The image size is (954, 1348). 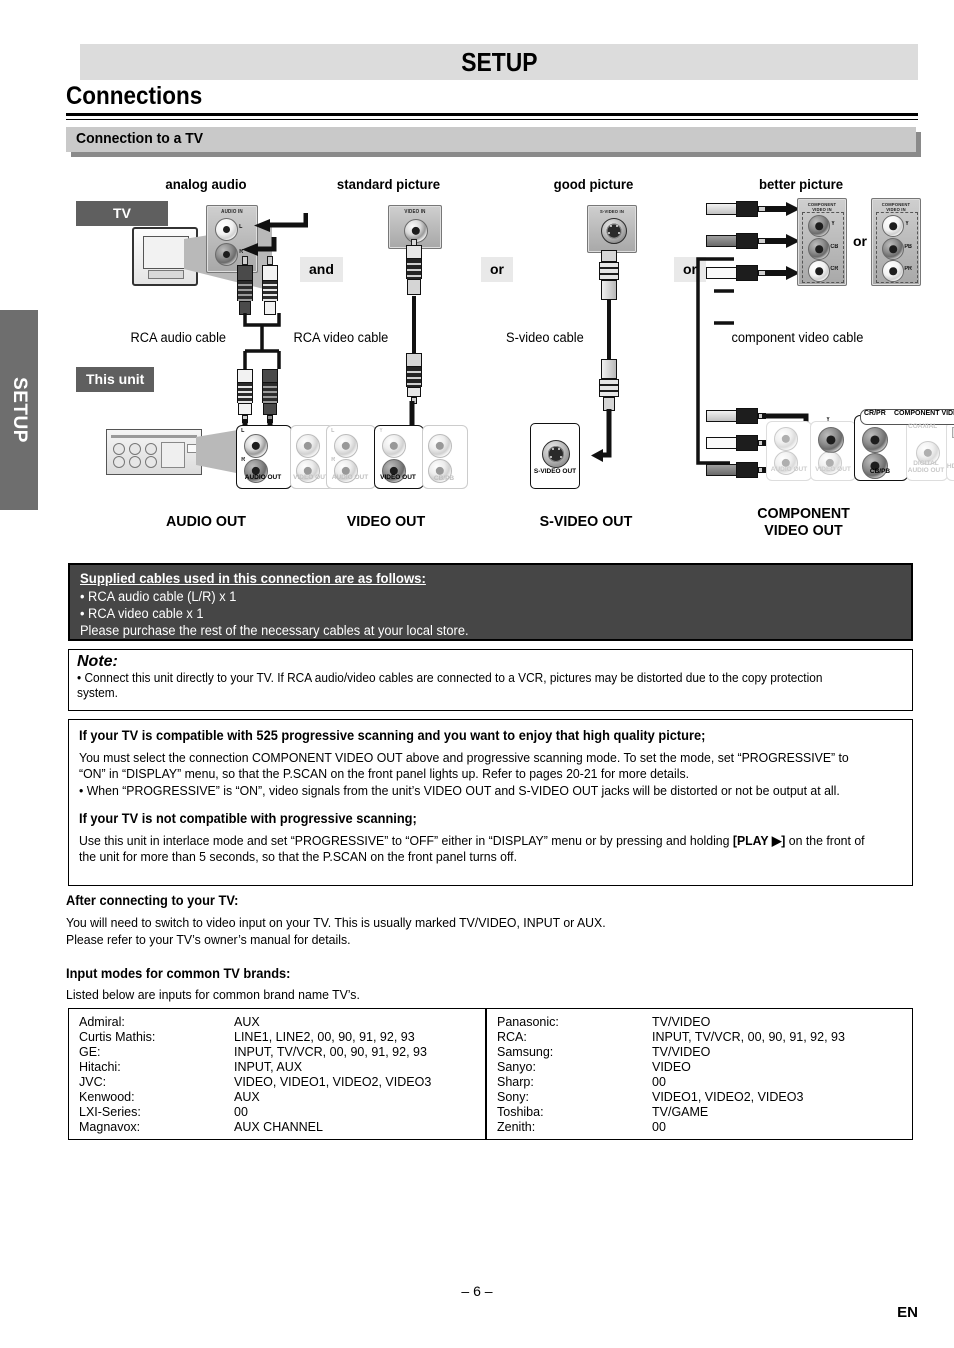 I want to click on s-video-out-inner, so click(x=556, y=454).